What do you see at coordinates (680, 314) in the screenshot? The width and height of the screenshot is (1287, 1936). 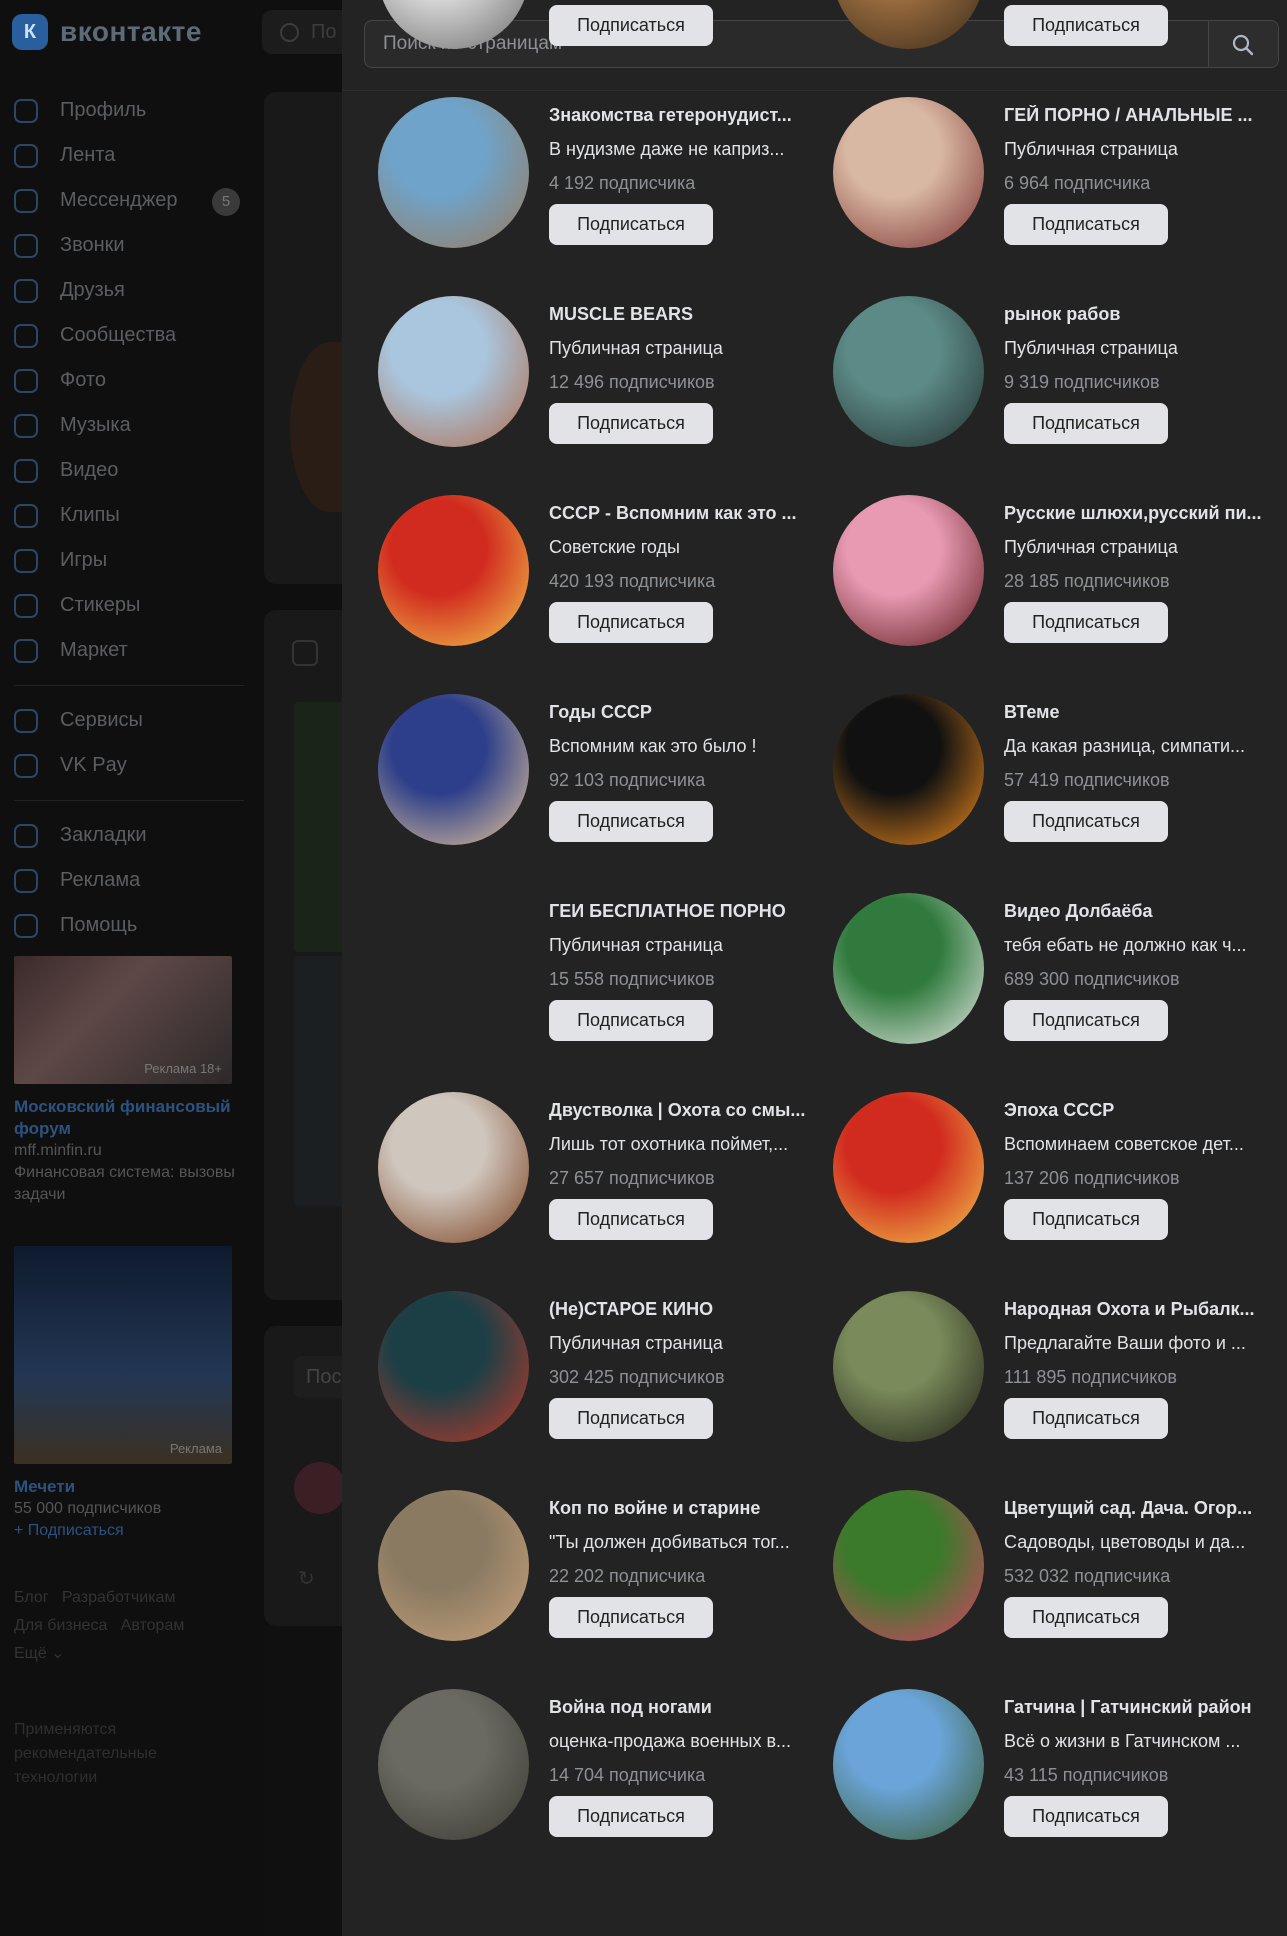 I see `community-name: MUSCLE BEARS` at bounding box center [680, 314].